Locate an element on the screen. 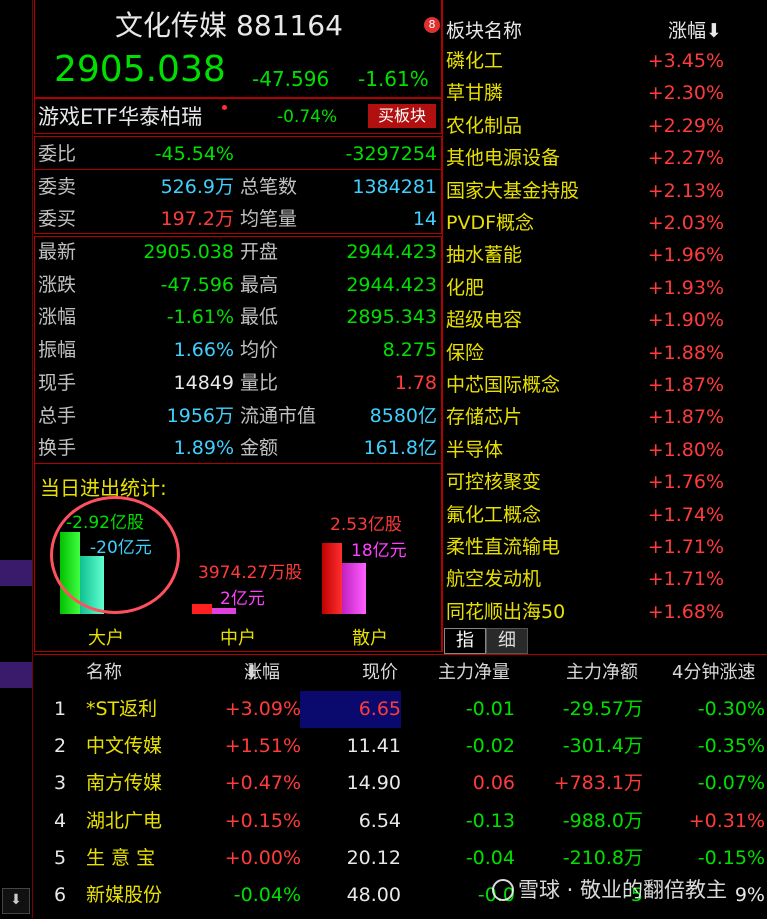 The height and width of the screenshot is (919, 767). sector-pct: +1.93% is located at coordinates (685, 287).